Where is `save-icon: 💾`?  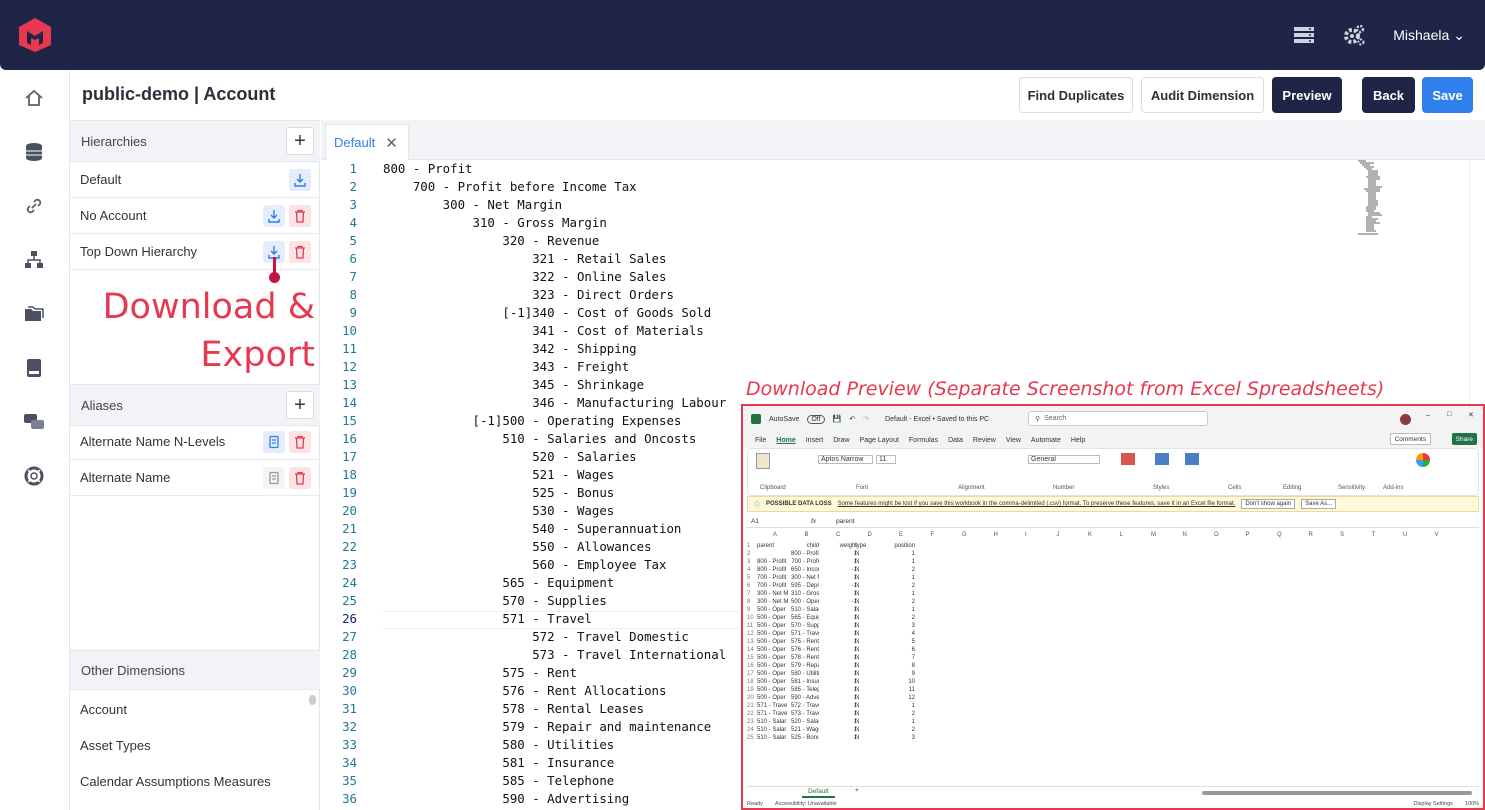
save-icon: 💾 is located at coordinates (837, 419).